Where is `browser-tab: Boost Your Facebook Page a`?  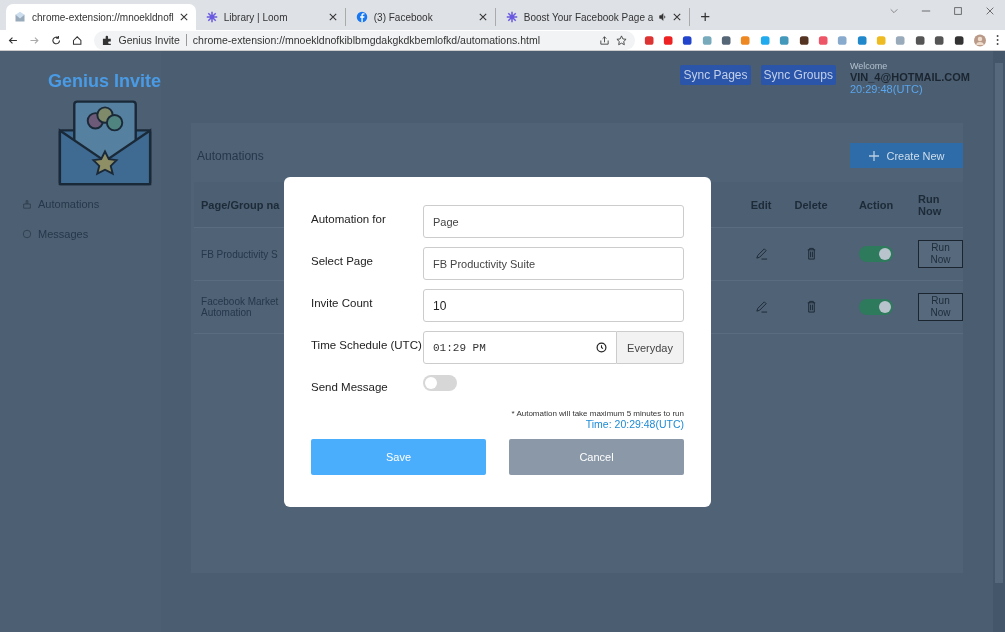 browser-tab: Boost Your Facebook Page a is located at coordinates (594, 17).